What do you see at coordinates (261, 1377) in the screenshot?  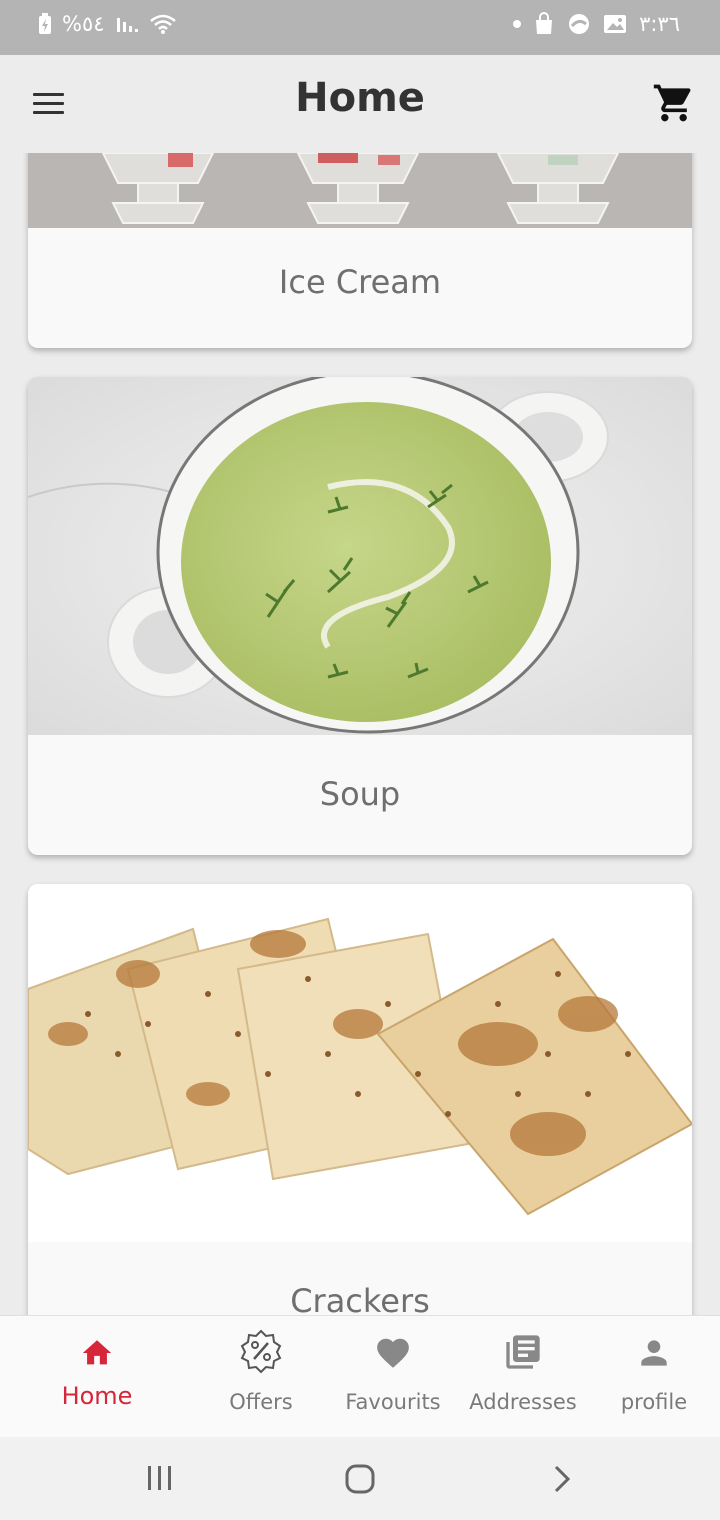 I see `nav-item-offers: Offers` at bounding box center [261, 1377].